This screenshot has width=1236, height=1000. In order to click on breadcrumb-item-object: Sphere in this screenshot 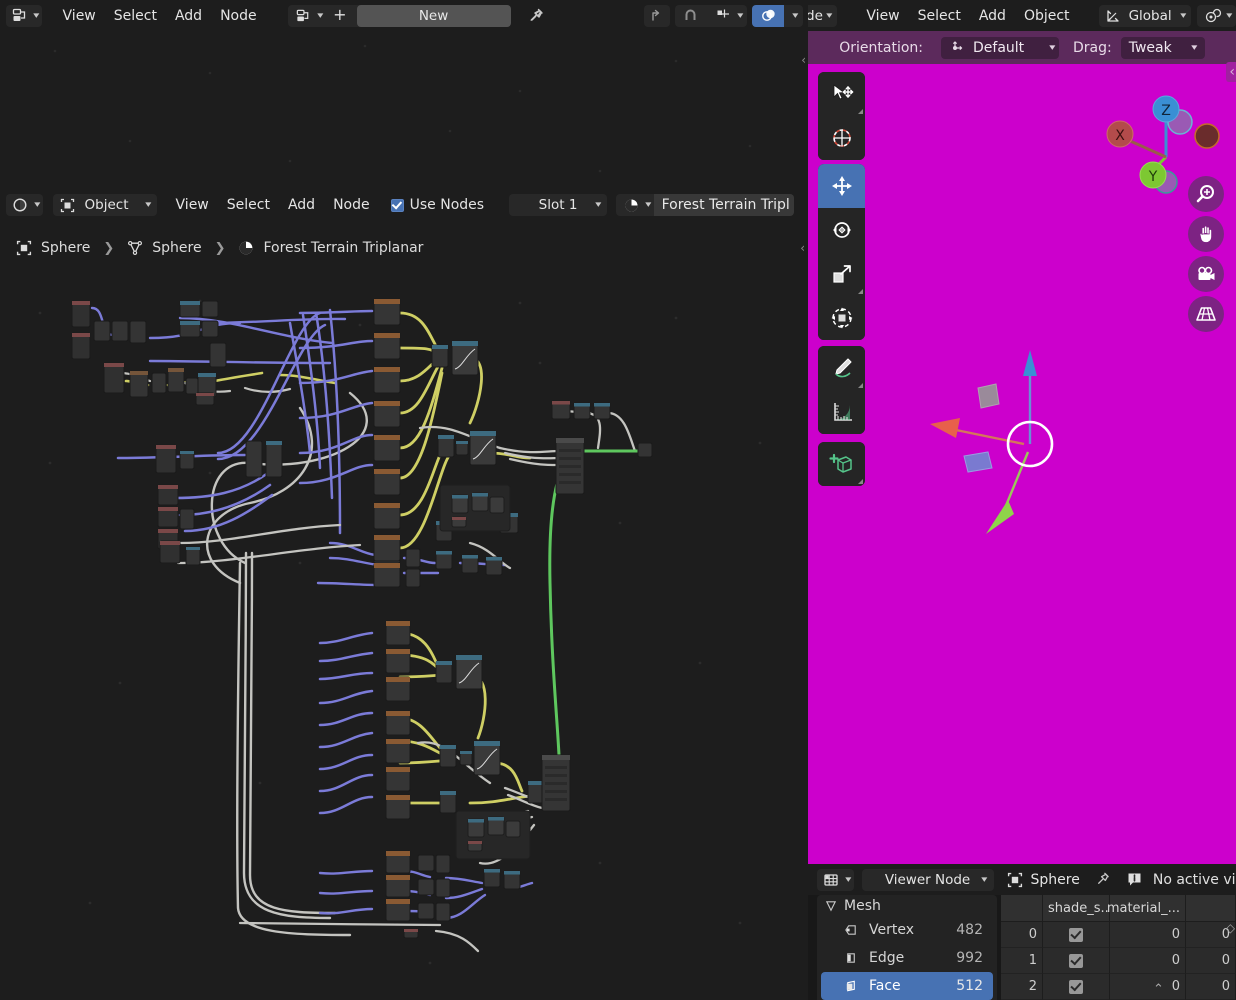, I will do `click(51, 248)`.